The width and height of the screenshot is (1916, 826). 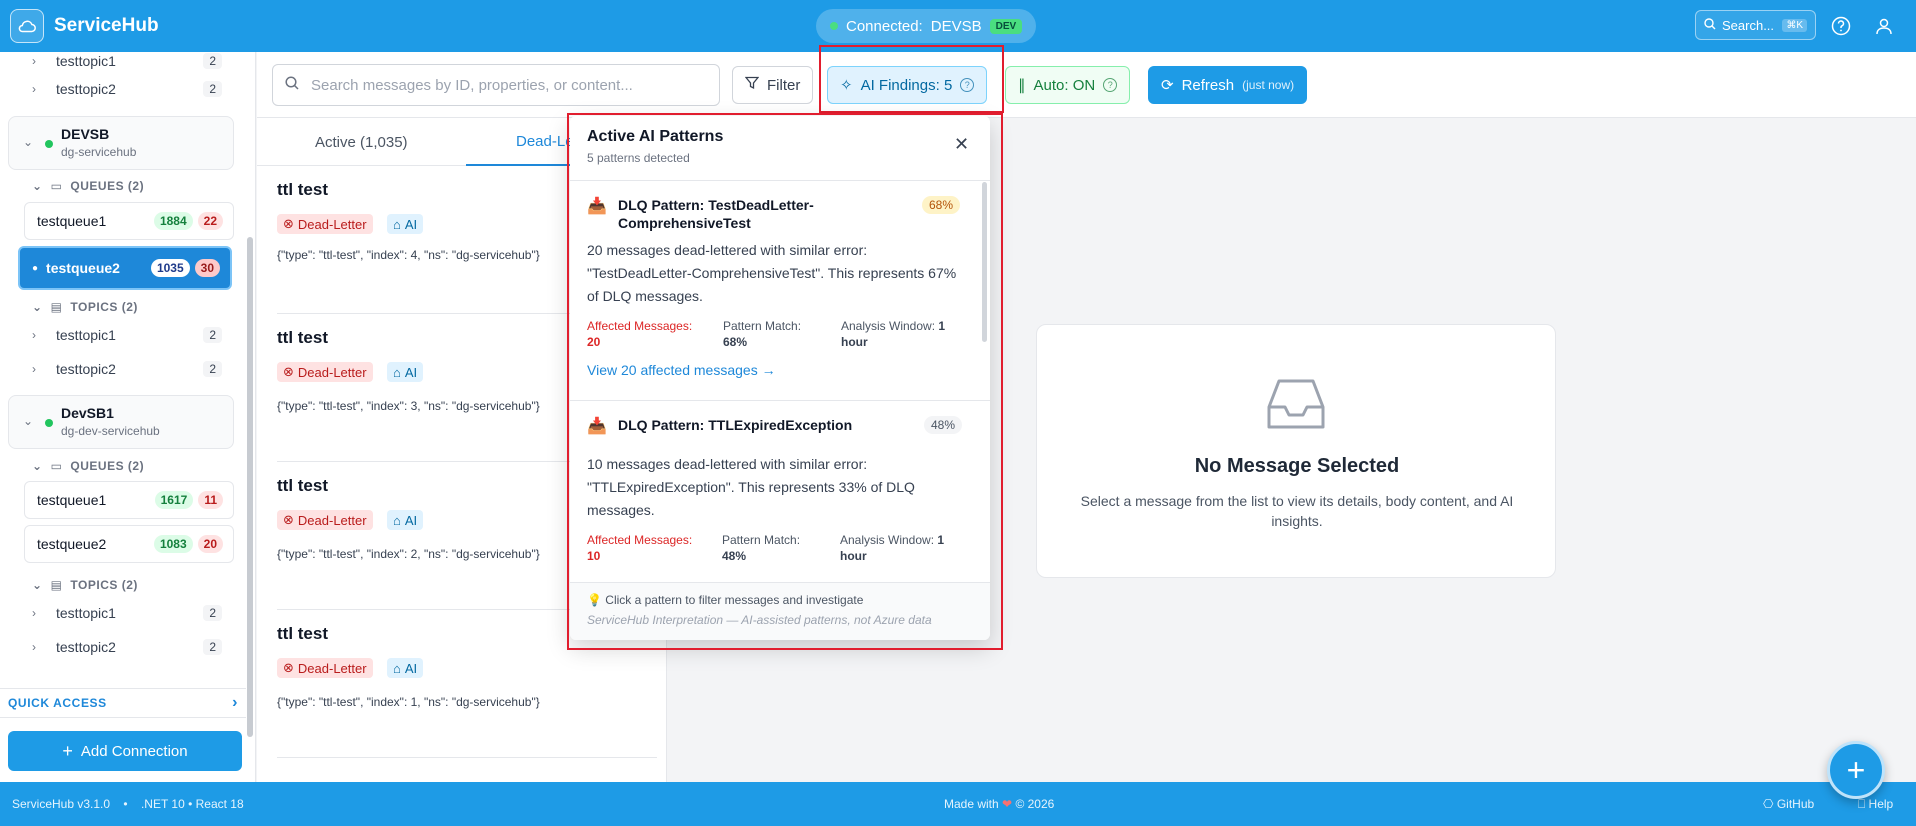 I want to click on namespace-name: DEVSB, so click(x=85, y=134).